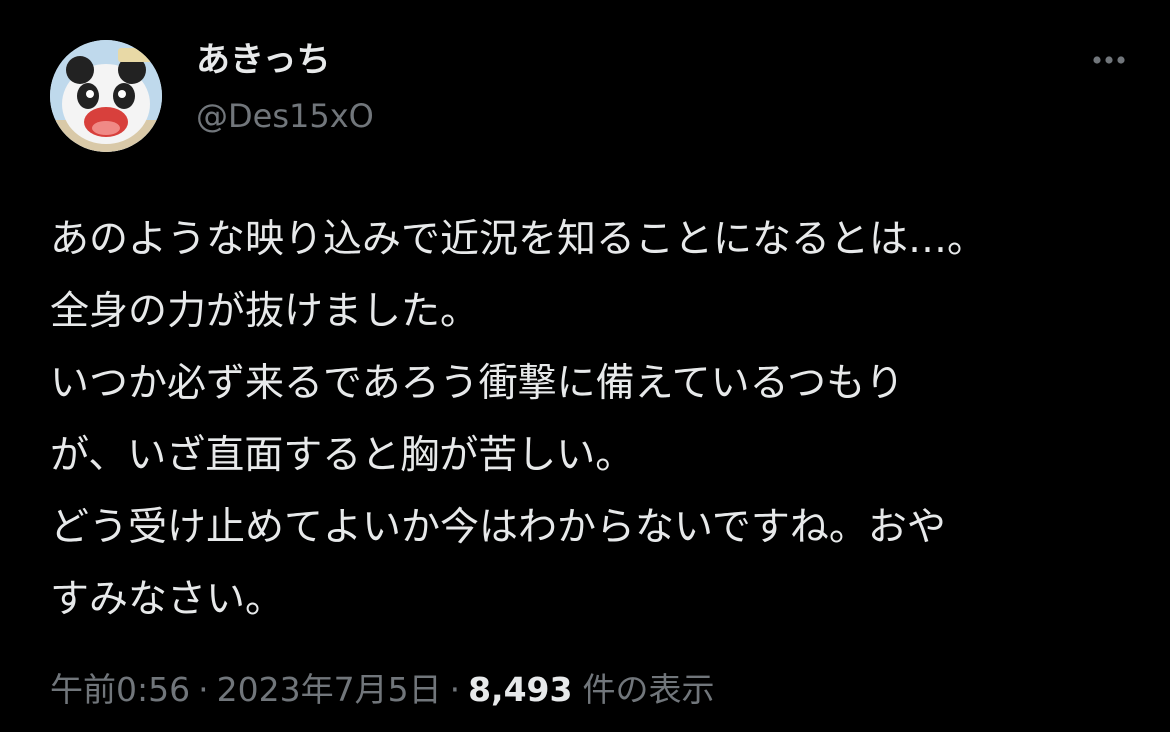 This screenshot has height=732, width=1170. Describe the element at coordinates (498, 527) in the screenshot. I see `tweet-text-line: どう受け止めてよいか今はわからないですね。おや` at that location.